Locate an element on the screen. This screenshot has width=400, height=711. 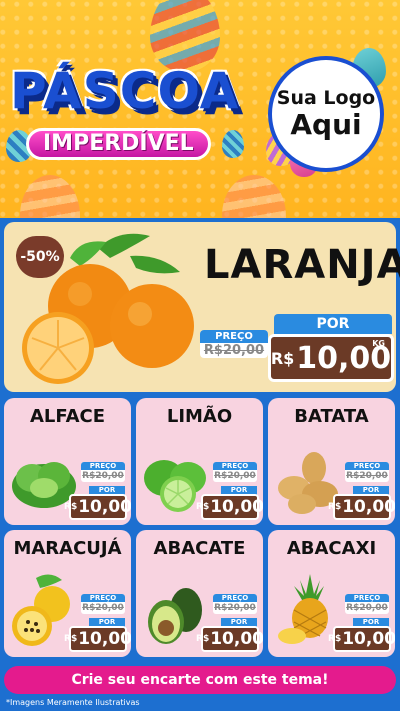
por-label: POR is located at coordinates (333, 324).